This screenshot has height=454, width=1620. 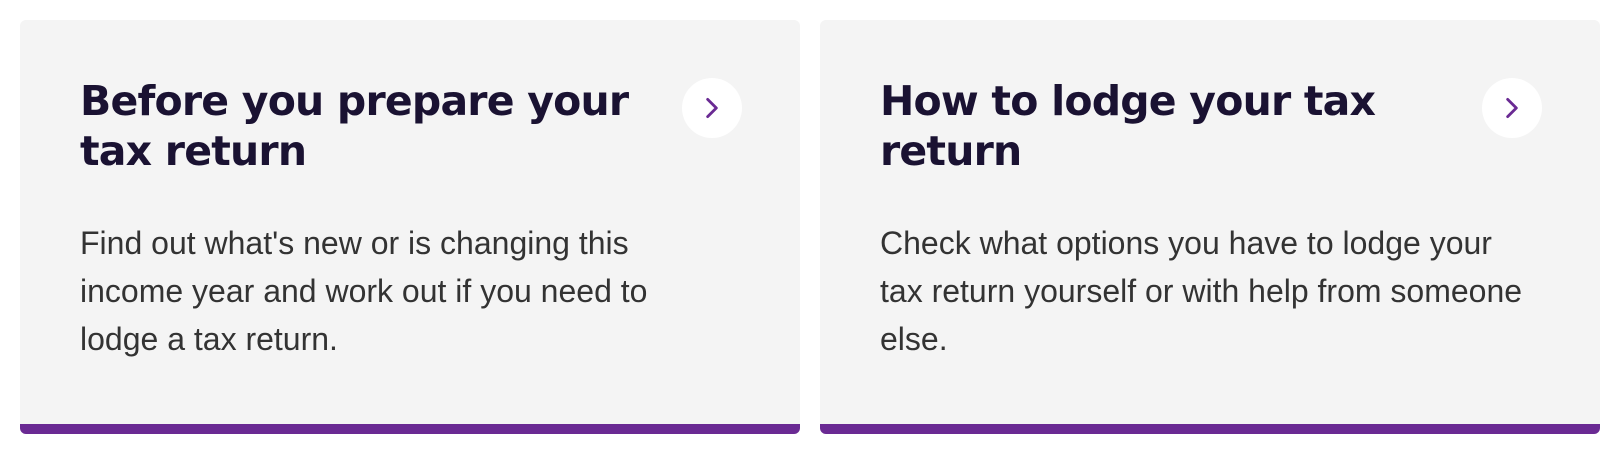 I want to click on card-title: Before you prepare your tax return, so click(x=354, y=126).